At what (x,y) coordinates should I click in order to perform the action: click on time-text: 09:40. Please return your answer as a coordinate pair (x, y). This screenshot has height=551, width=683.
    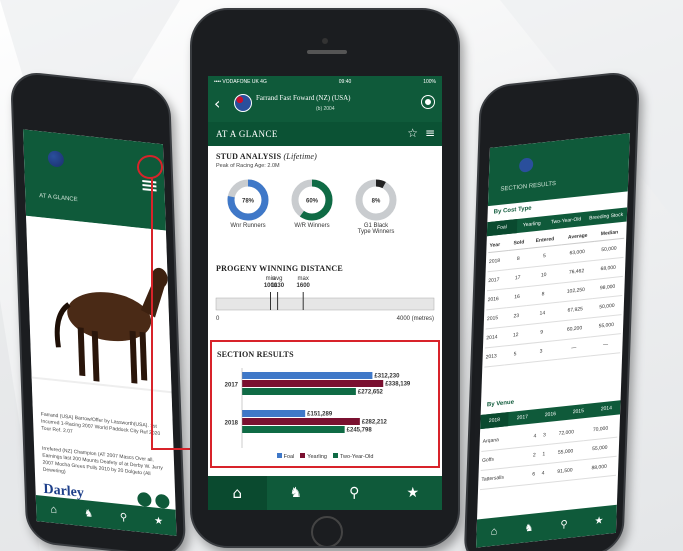
    Looking at the image, I should click on (345, 82).